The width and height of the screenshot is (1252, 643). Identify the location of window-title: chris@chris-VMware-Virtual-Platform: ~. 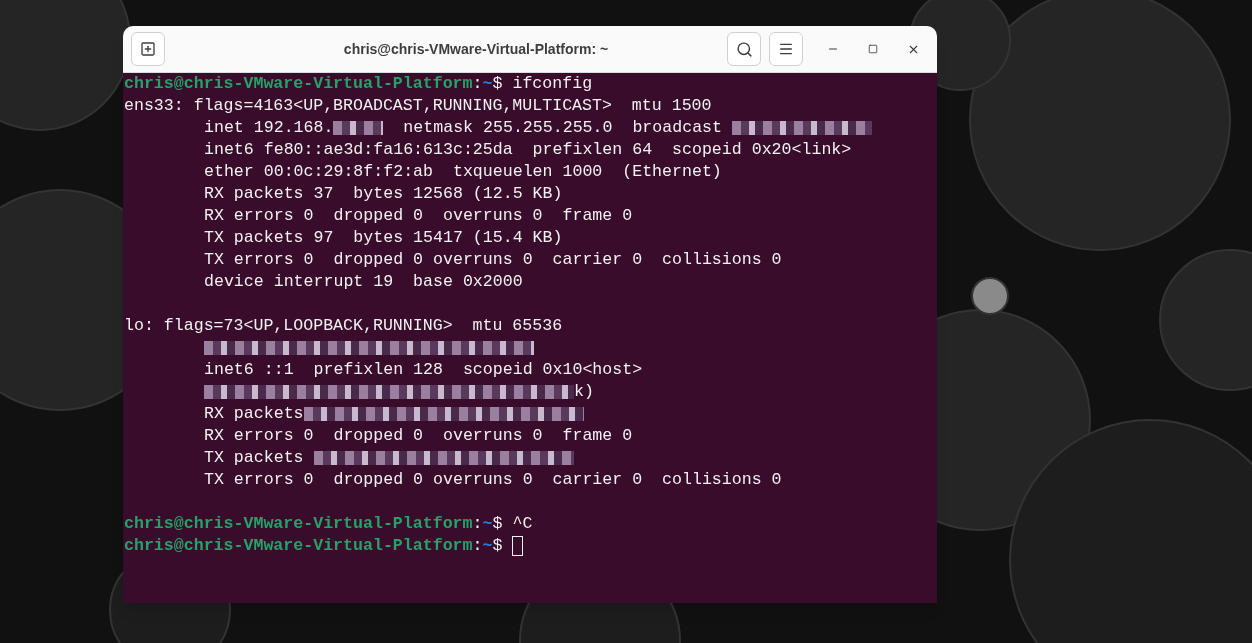
(475, 49).